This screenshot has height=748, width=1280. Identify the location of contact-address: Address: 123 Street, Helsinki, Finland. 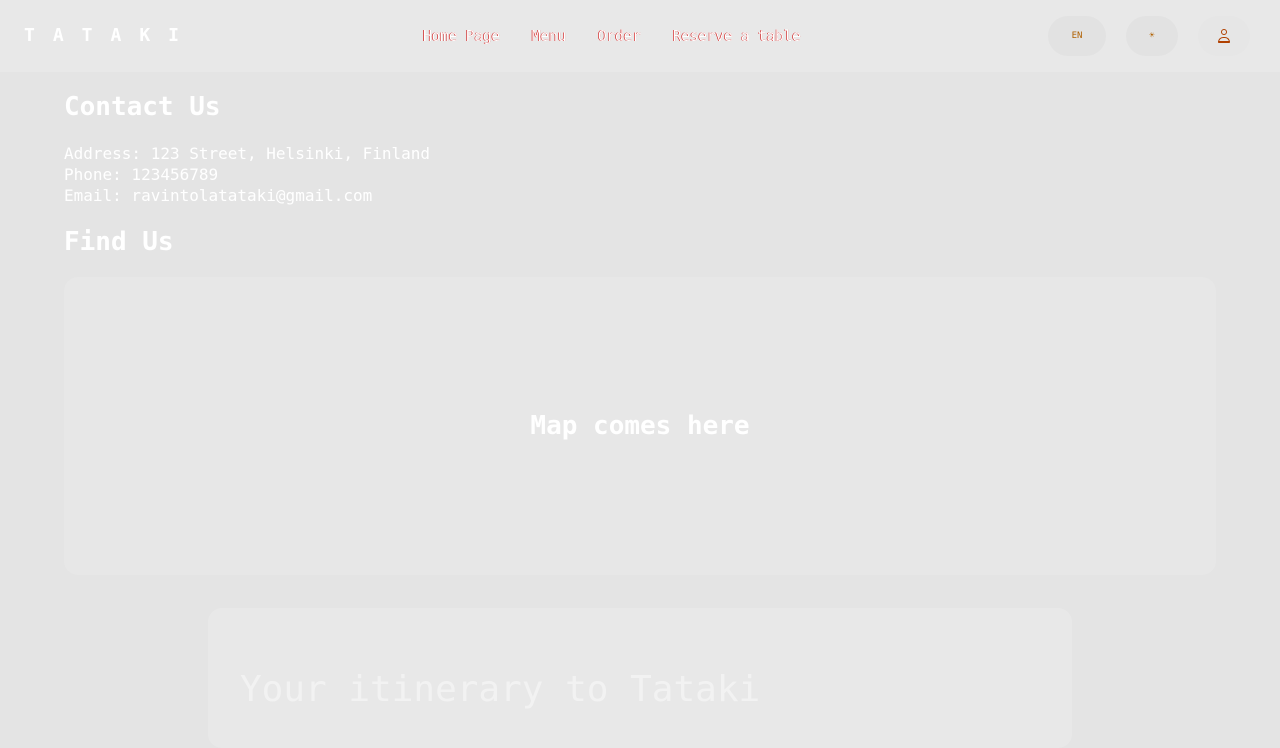
(247, 153).